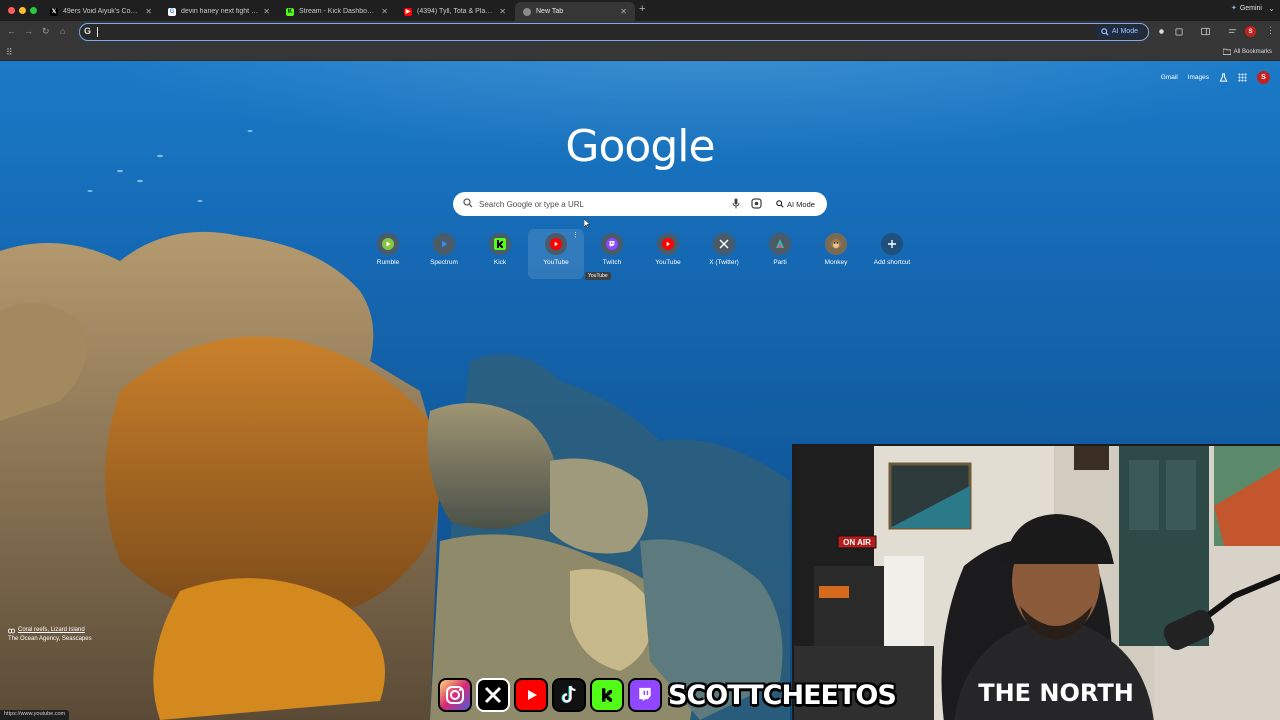 The image size is (1280, 720). I want to click on all-bookmarks-button: All Bookmarks, so click(1247, 51).